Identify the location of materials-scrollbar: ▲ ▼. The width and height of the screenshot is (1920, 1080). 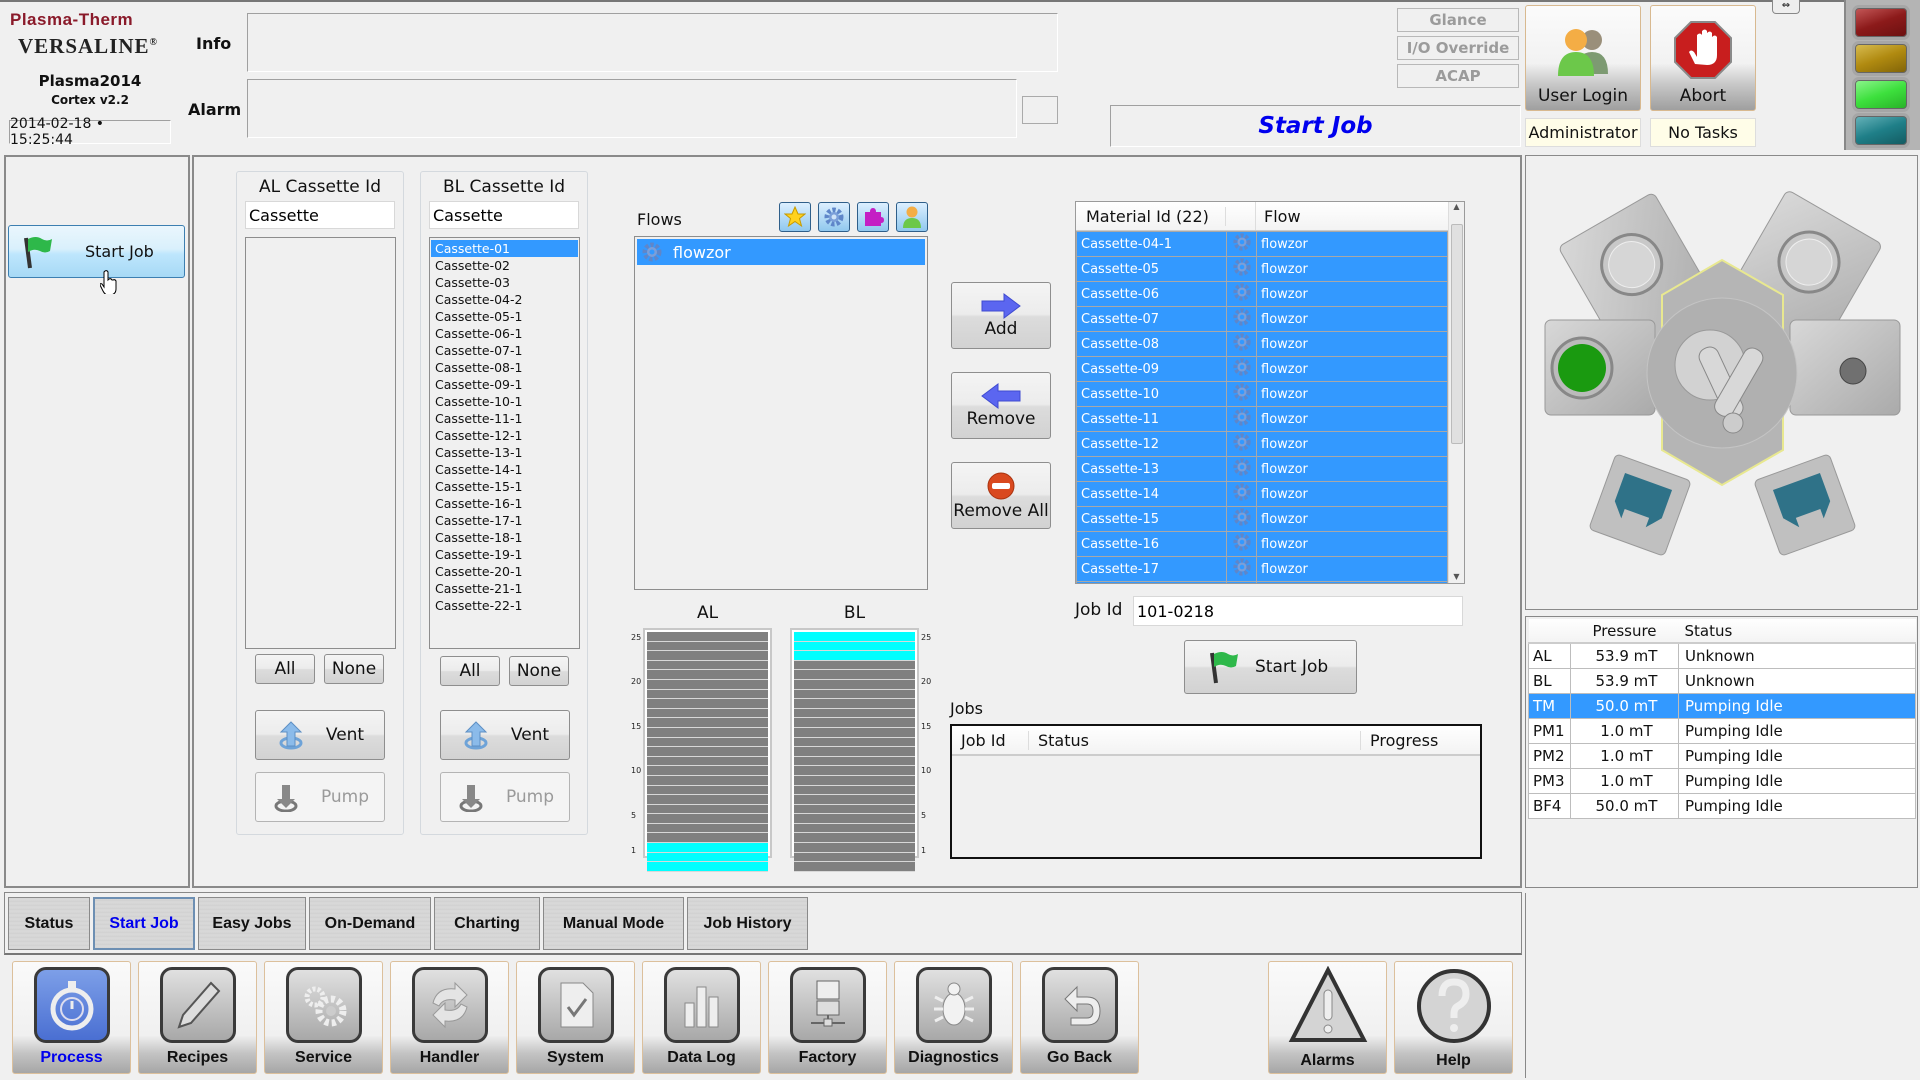
(1456, 392).